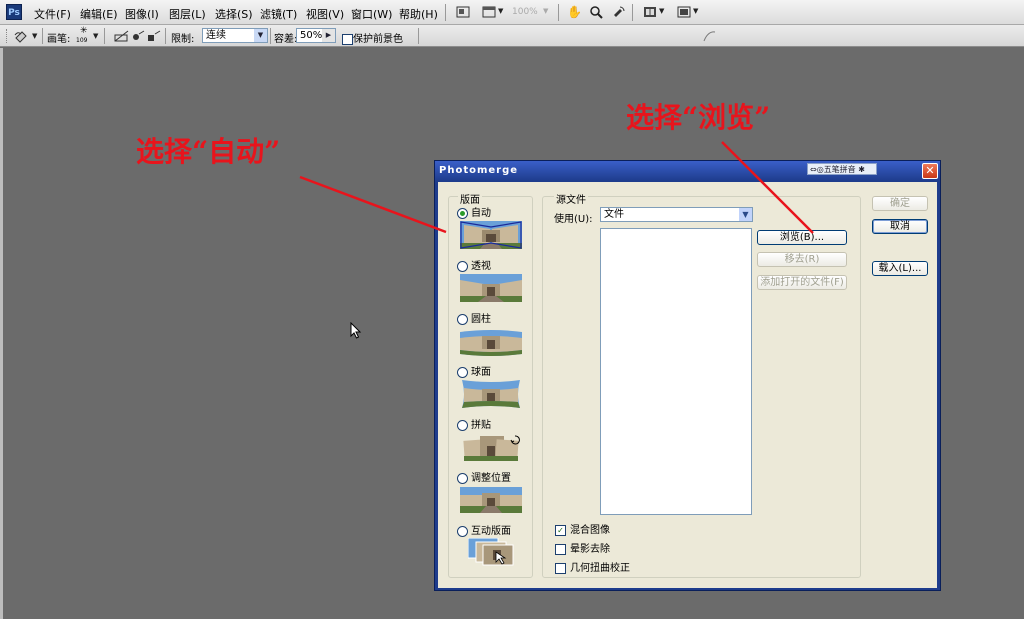 The height and width of the screenshot is (619, 1024). I want to click on mouse-cursor-icon, so click(356, 330).